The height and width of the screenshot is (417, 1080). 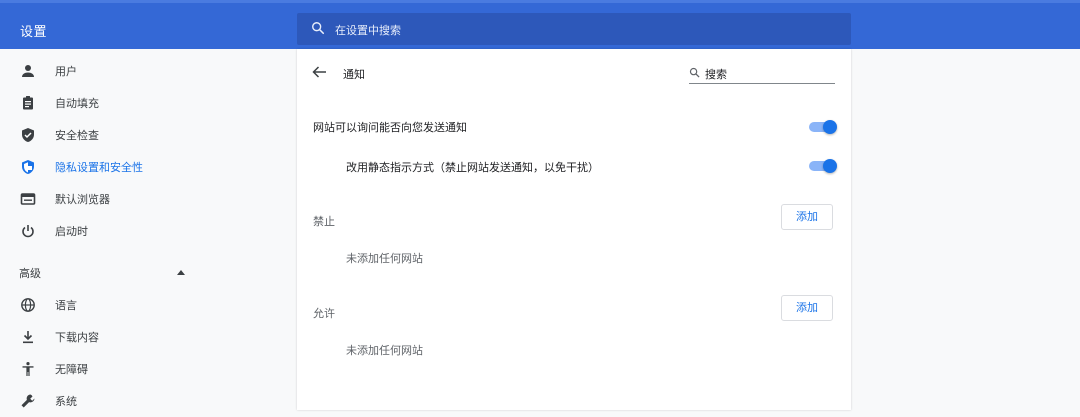 I want to click on quiet-setting-toggle, so click(x=823, y=166).